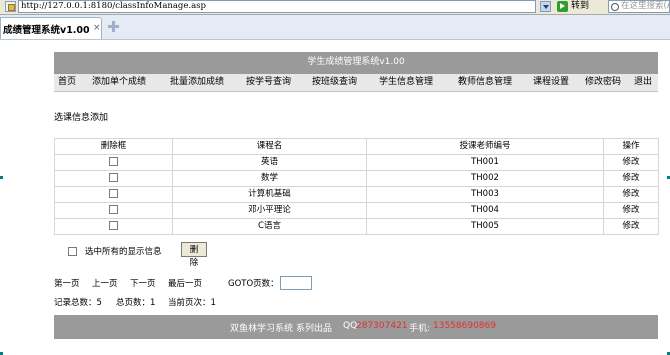 The height and width of the screenshot is (355, 670). Describe the element at coordinates (67, 283) in the screenshot. I see `first-page-link: 第一页` at that location.